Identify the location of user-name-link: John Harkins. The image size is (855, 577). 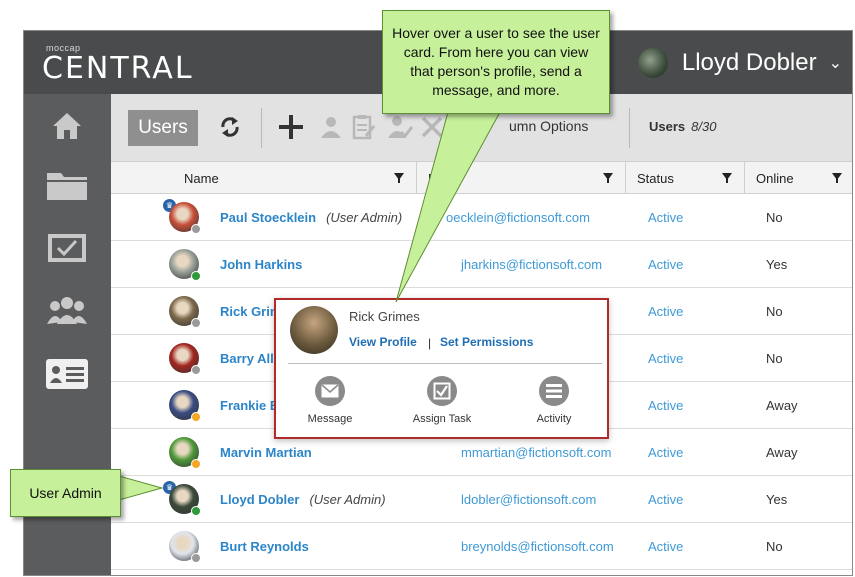
(261, 264).